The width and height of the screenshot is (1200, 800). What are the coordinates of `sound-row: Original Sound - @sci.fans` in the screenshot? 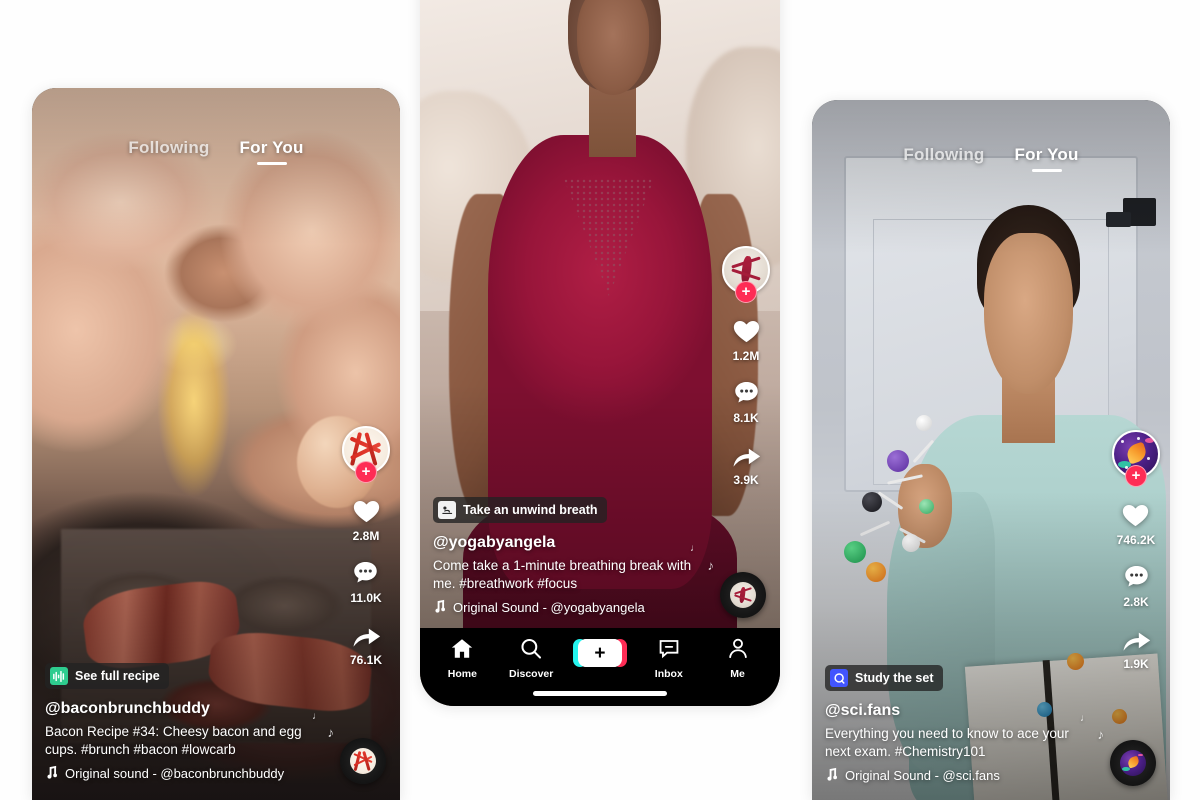 It's located at (961, 775).